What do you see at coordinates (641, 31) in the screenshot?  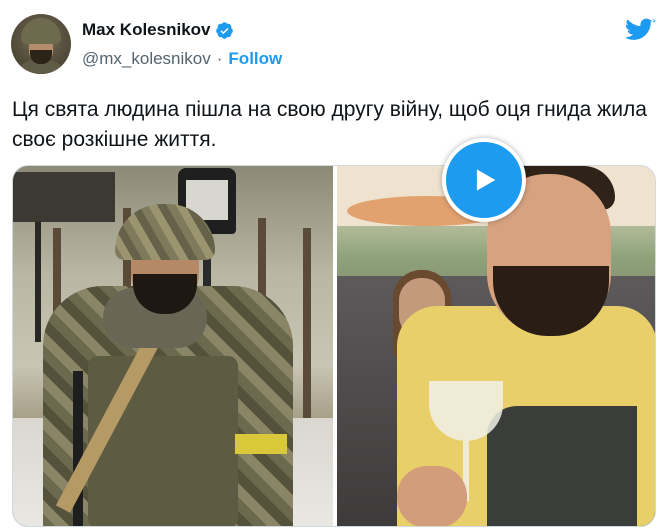 I see `twitter-bird-icon` at bounding box center [641, 31].